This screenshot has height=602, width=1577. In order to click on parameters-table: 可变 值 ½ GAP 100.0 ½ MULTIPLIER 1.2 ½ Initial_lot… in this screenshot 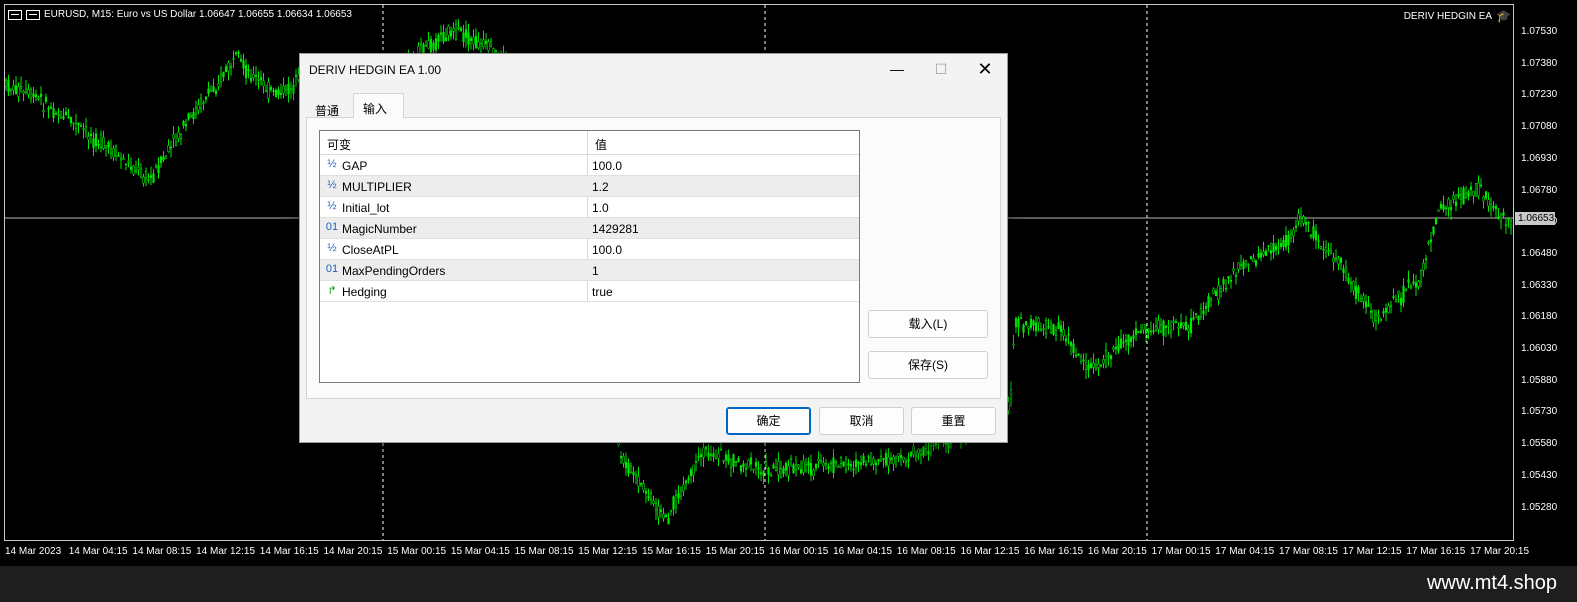, I will do `click(589, 256)`.